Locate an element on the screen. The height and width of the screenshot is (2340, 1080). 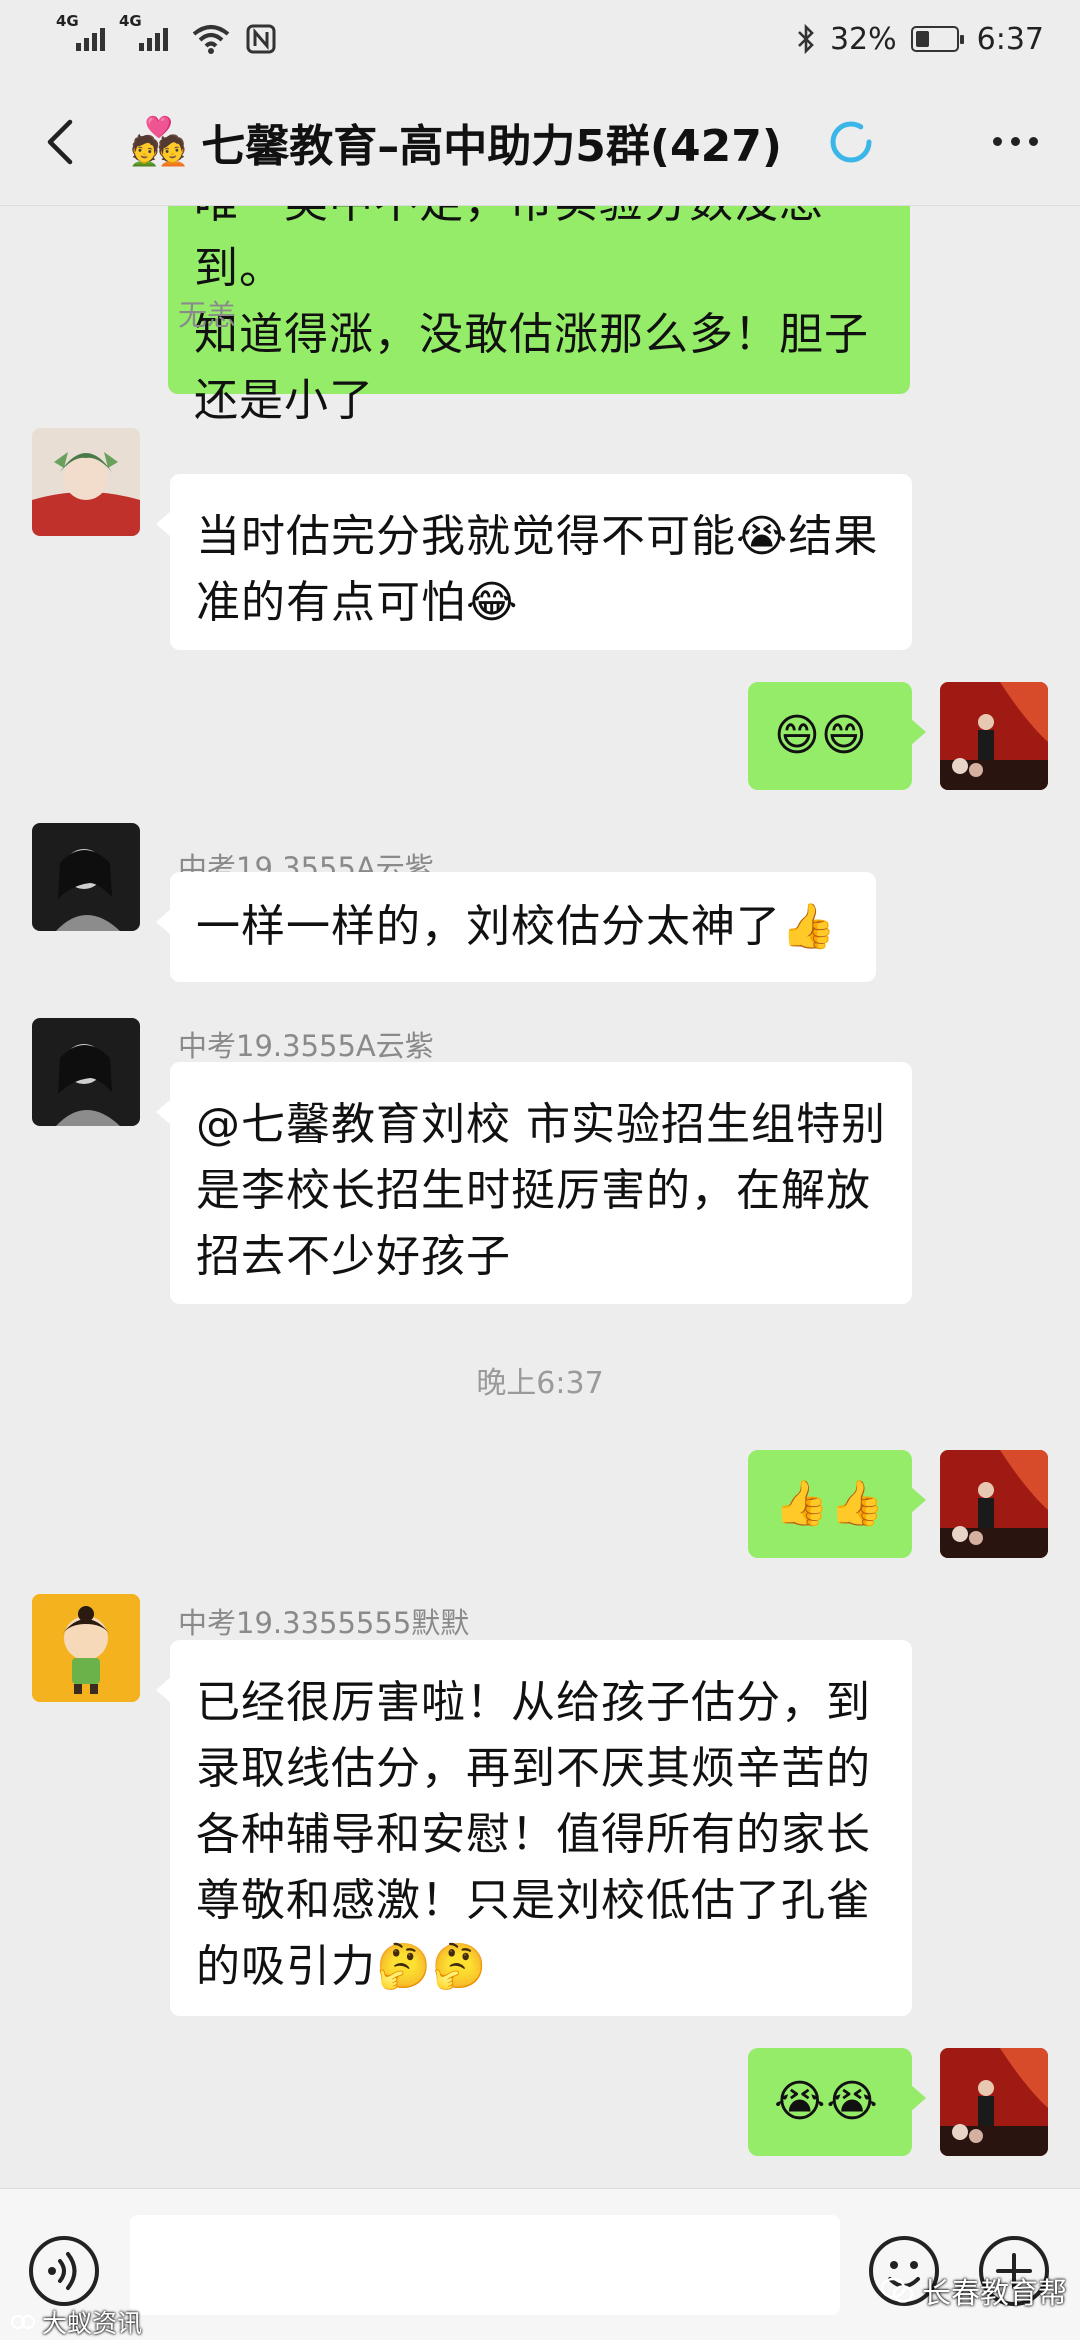
bluetooth-icon is located at coordinates (806, 39).